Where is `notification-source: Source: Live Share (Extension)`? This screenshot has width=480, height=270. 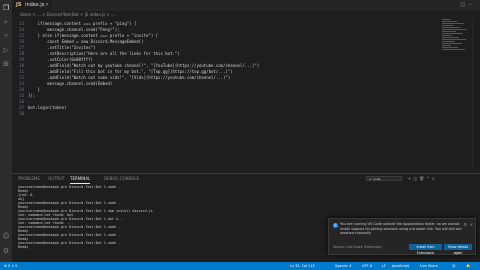 notification-source: Source: Live Share (Extension) is located at coordinates (357, 247).